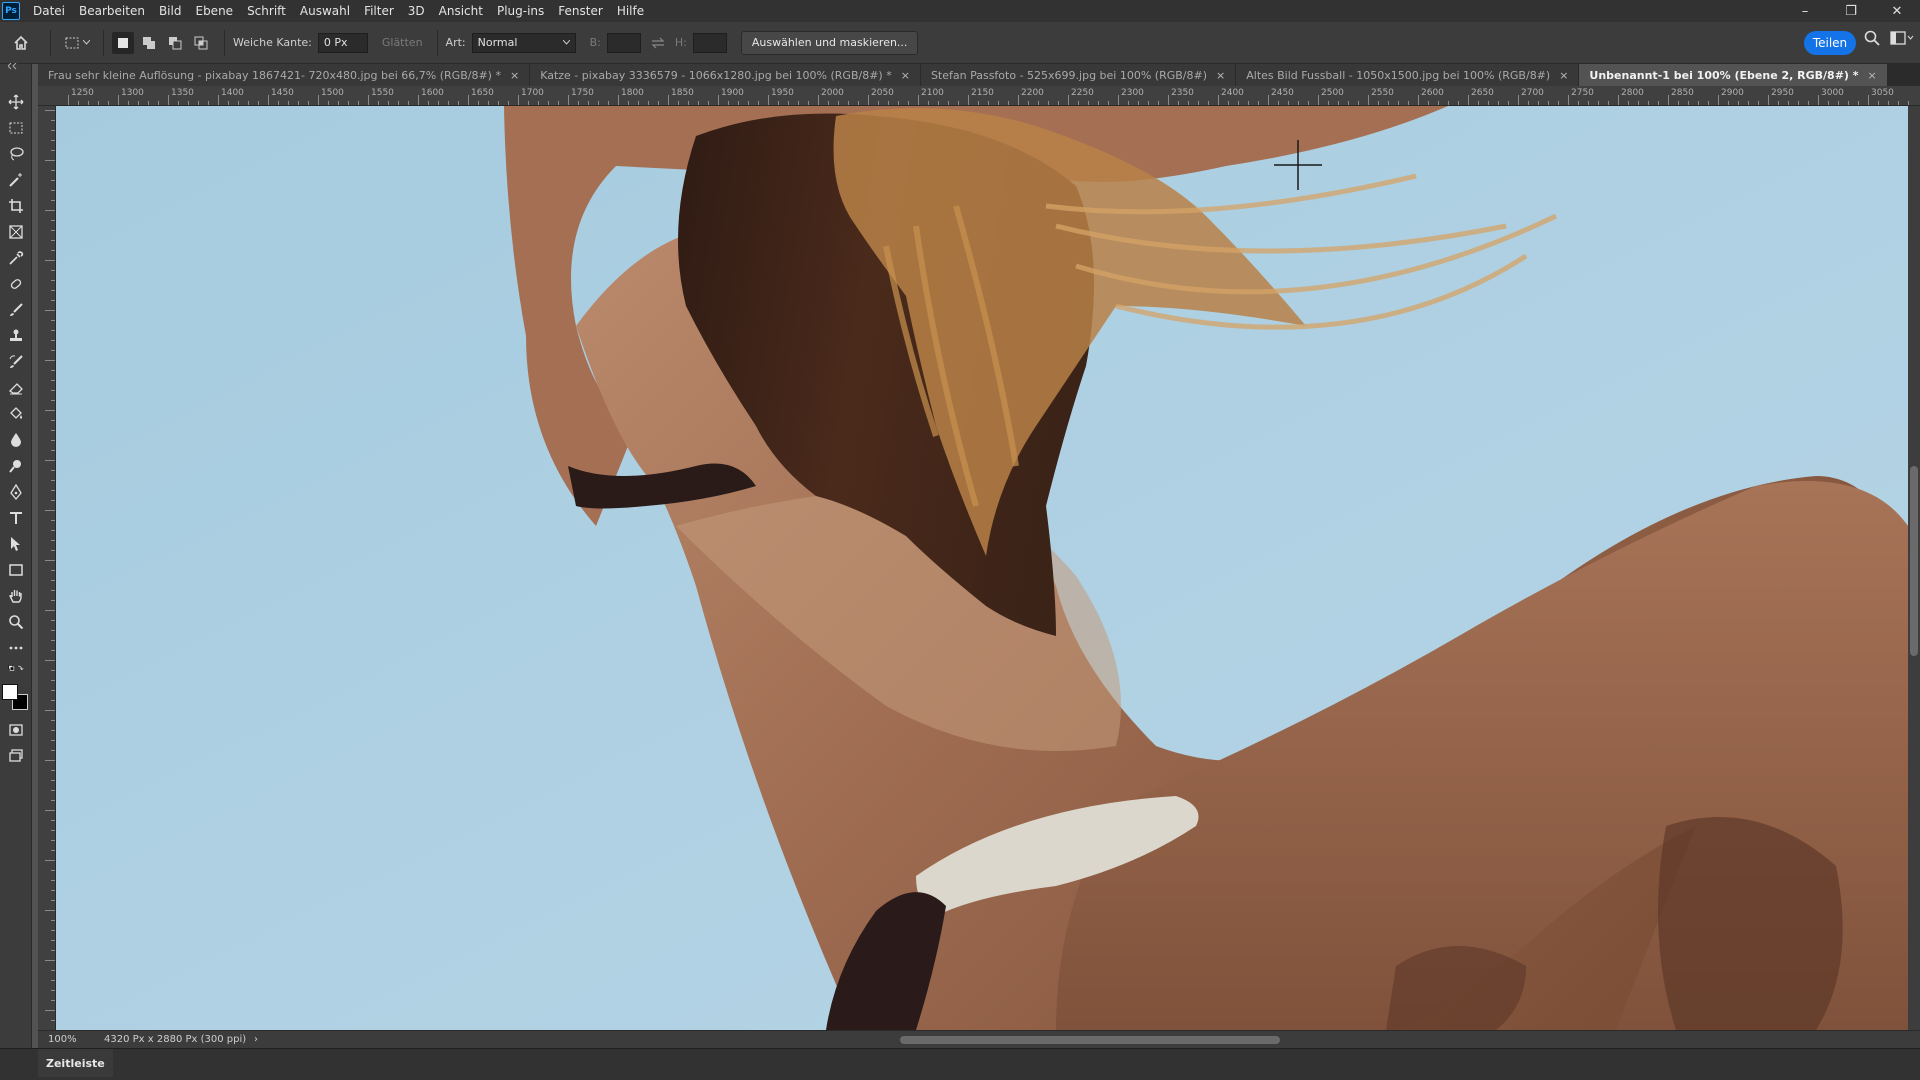 The image size is (1920, 1080). What do you see at coordinates (461, 11) in the screenshot?
I see `menu-ansicht: Ansicht` at bounding box center [461, 11].